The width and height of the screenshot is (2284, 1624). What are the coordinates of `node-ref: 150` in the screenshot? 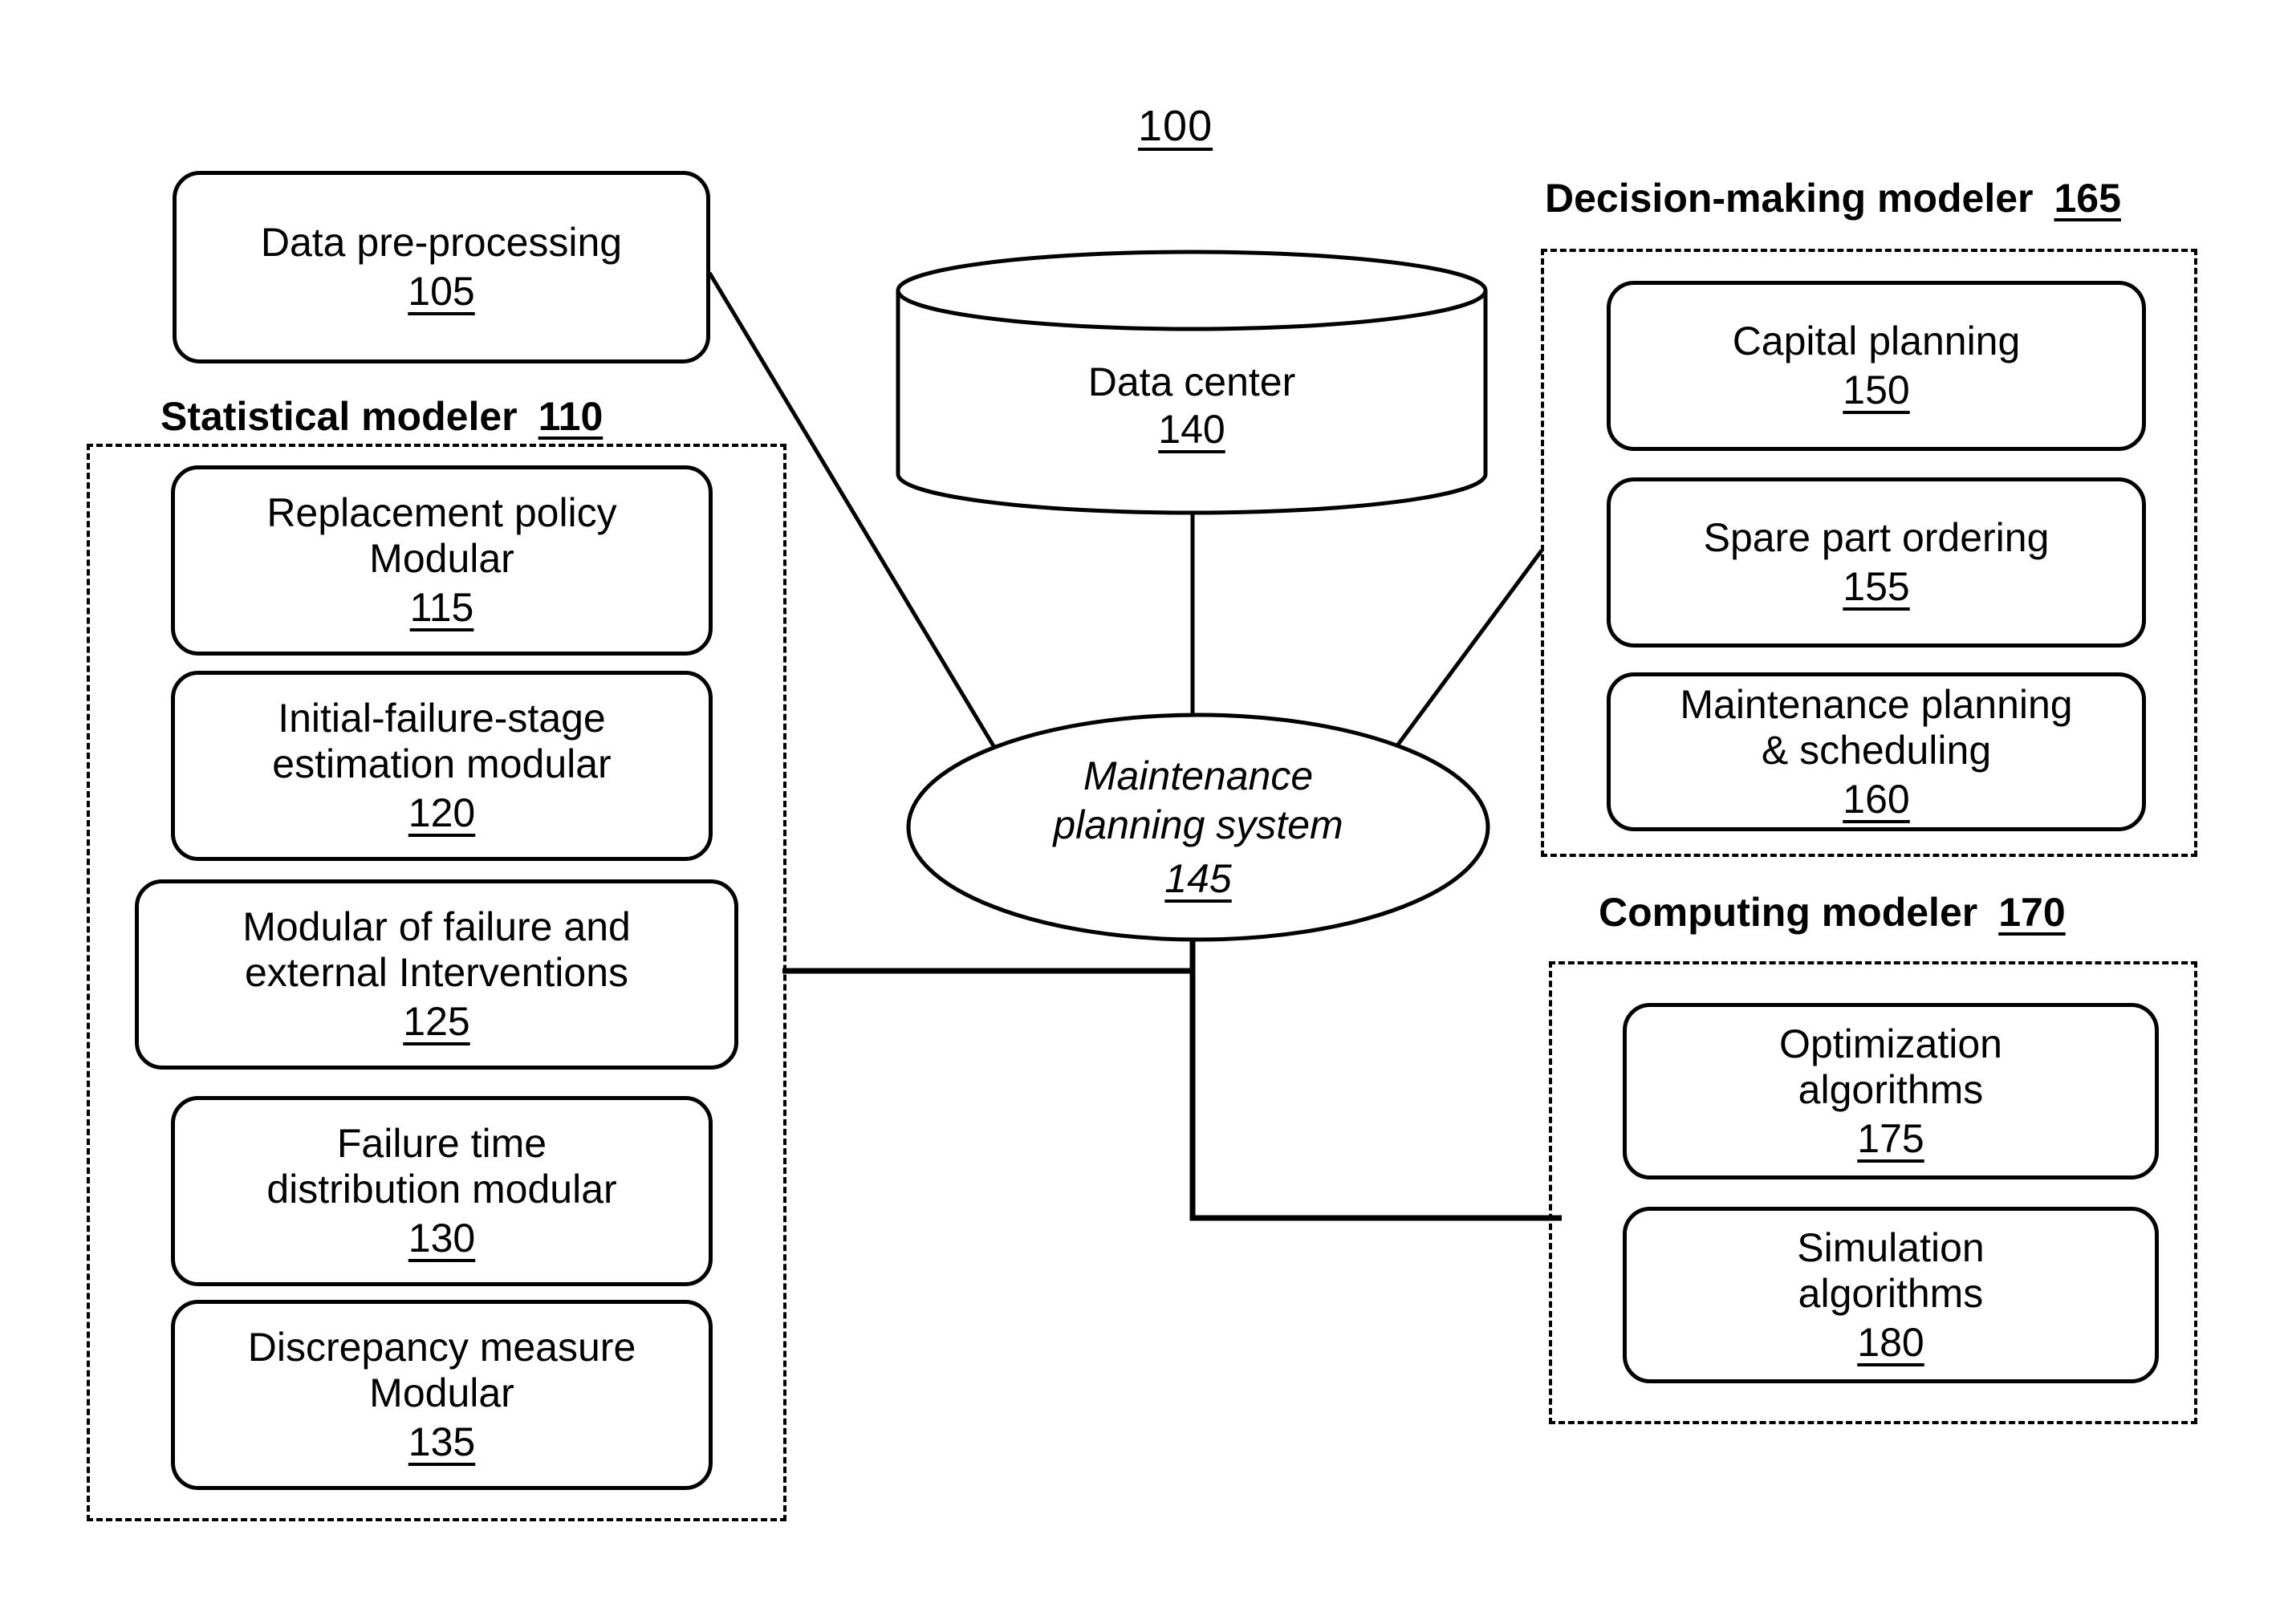 It's located at (1876, 389).